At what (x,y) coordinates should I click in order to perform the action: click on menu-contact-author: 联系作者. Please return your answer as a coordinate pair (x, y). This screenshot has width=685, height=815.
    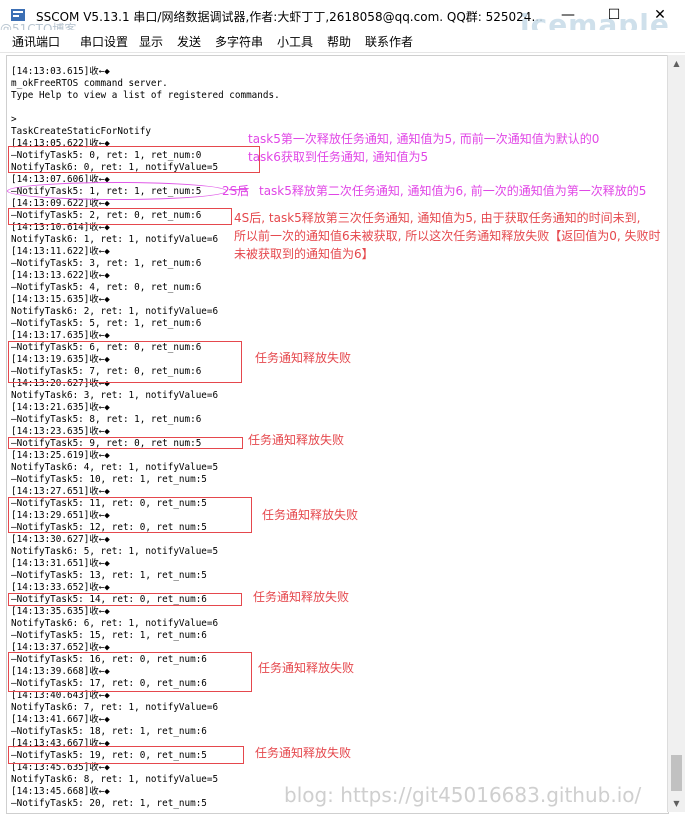
    Looking at the image, I should click on (389, 41).